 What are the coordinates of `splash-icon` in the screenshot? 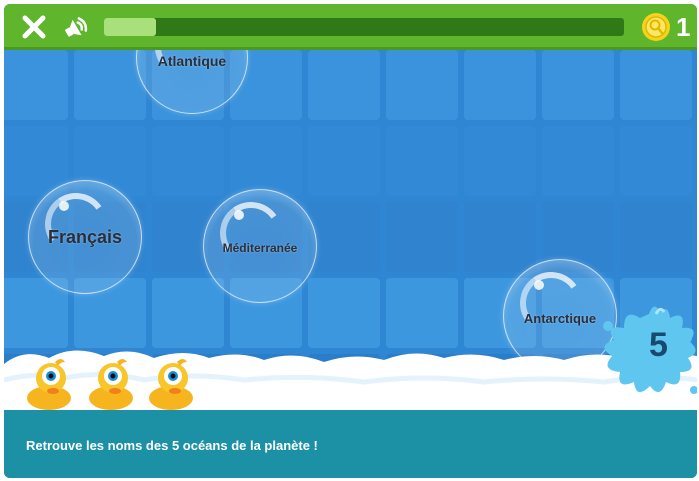 It's located at (650, 350).